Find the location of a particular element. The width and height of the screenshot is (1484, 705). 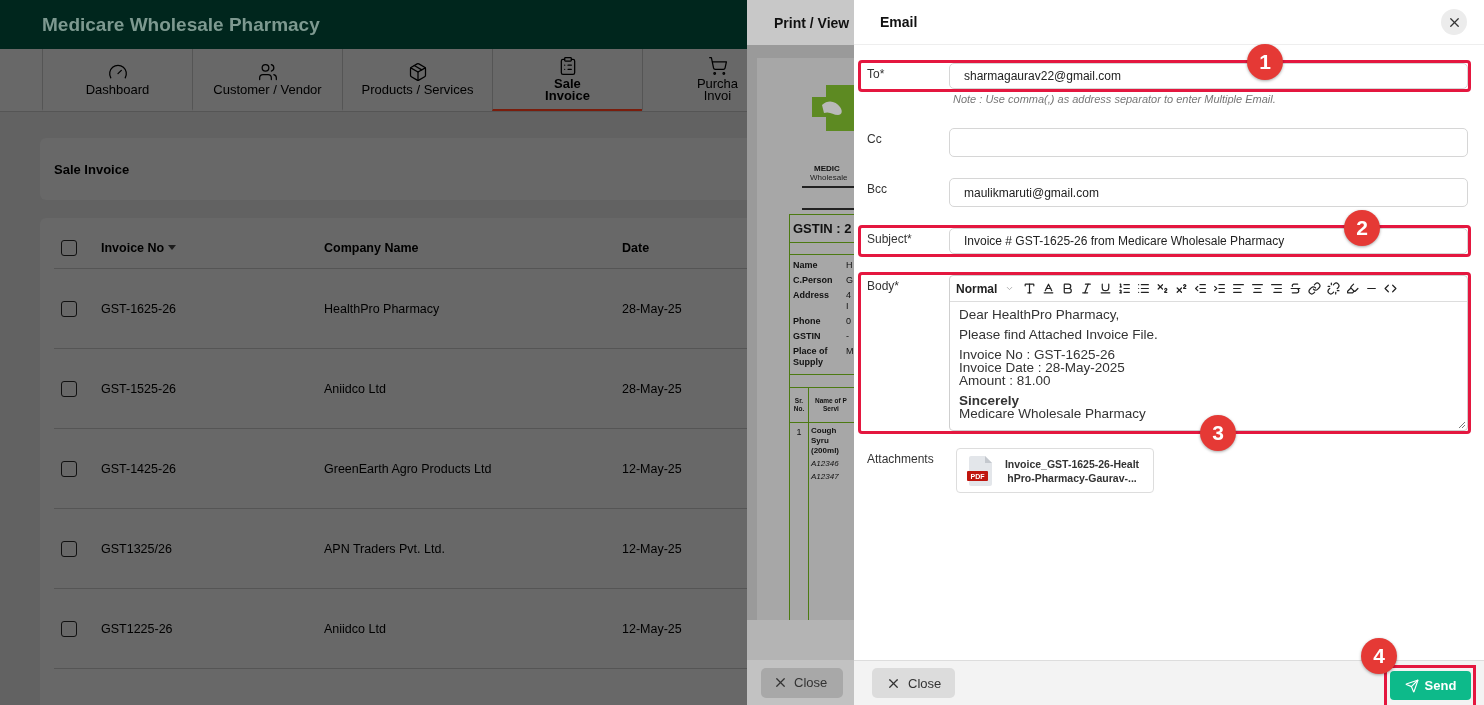

body-text-line: Please find Attached Invoice File. is located at coordinates (1058, 334).